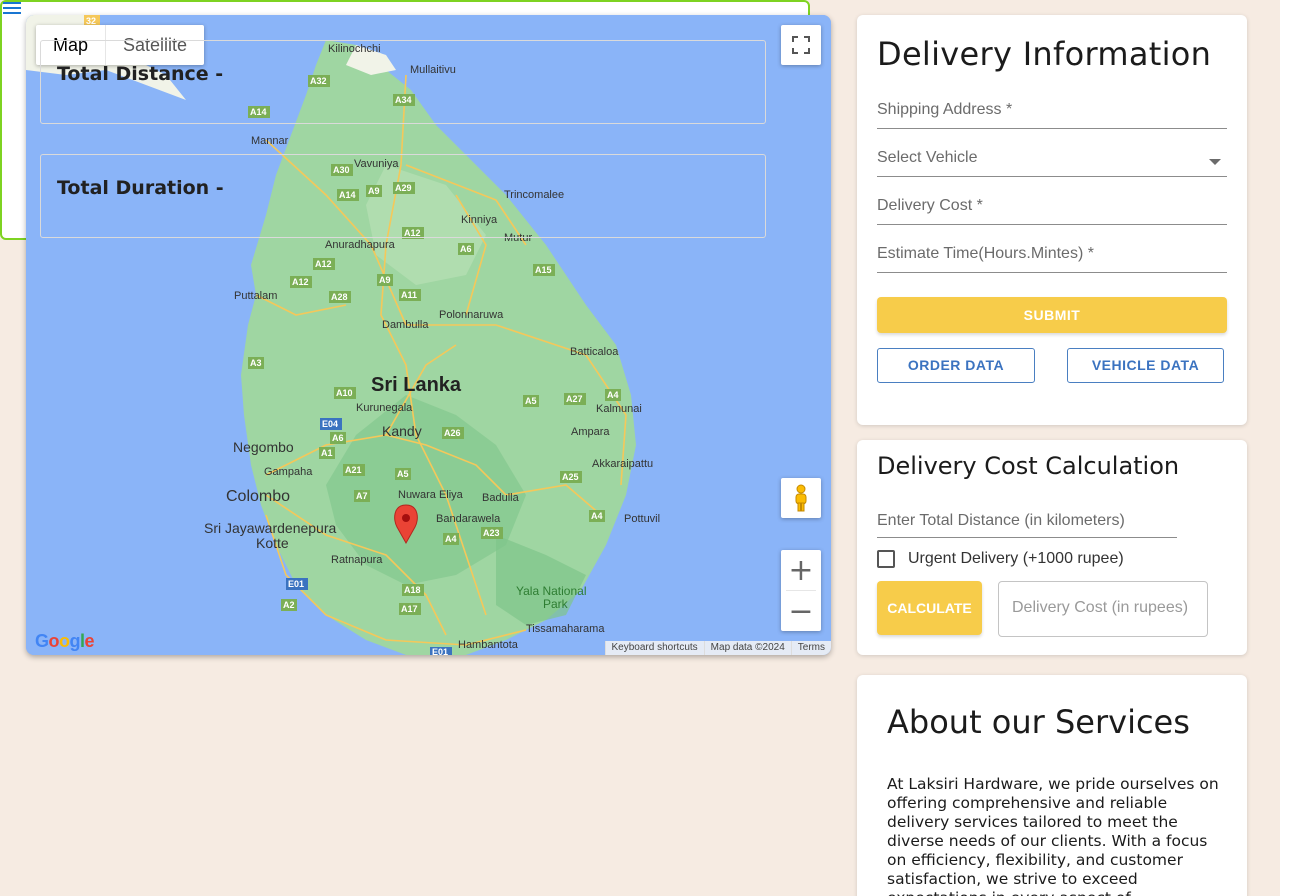  I want to click on svg-text: Colombo, so click(258, 496).